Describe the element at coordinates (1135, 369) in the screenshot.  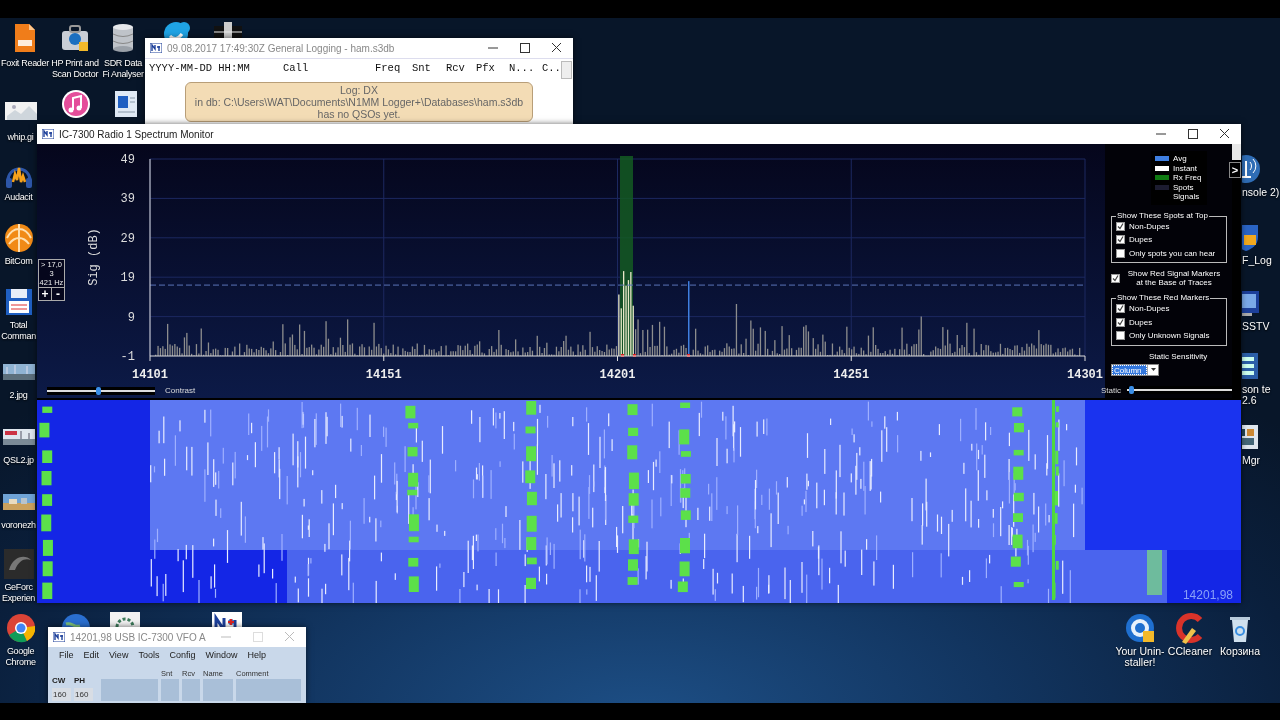
I see `sensitivity-dropdown: Column` at that location.